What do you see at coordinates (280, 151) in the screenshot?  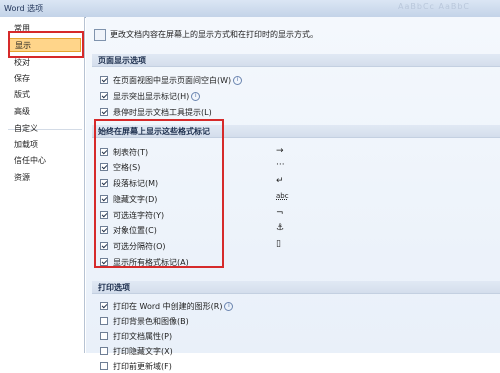 I see `tab-mark-icon: →` at bounding box center [280, 151].